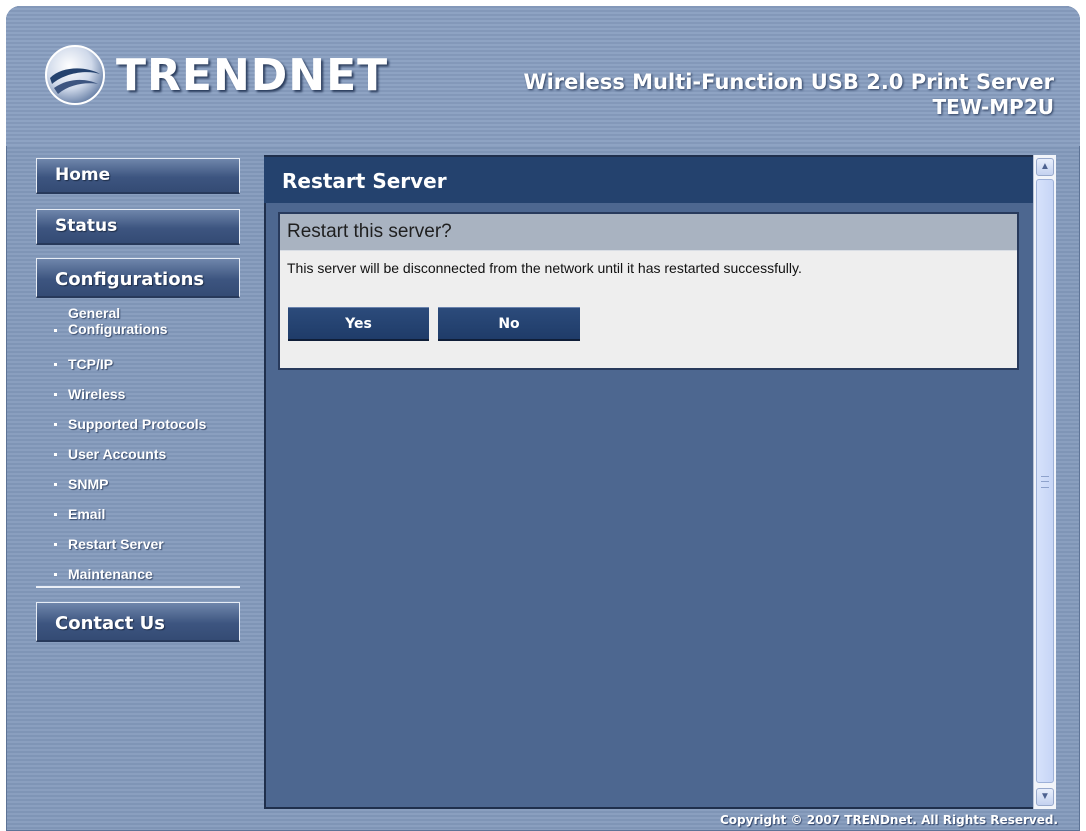 The image size is (1086, 831). I want to click on submenu-label: SNMP, so click(88, 484).